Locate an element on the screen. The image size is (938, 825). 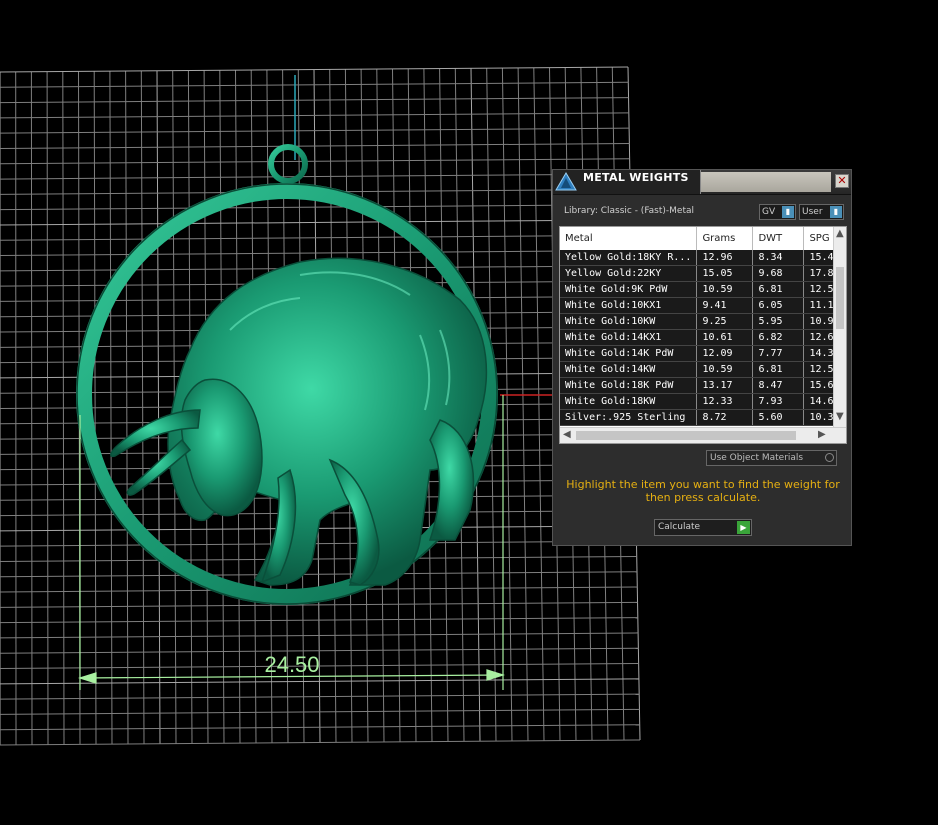
title-bar-fill is located at coordinates (766, 182).